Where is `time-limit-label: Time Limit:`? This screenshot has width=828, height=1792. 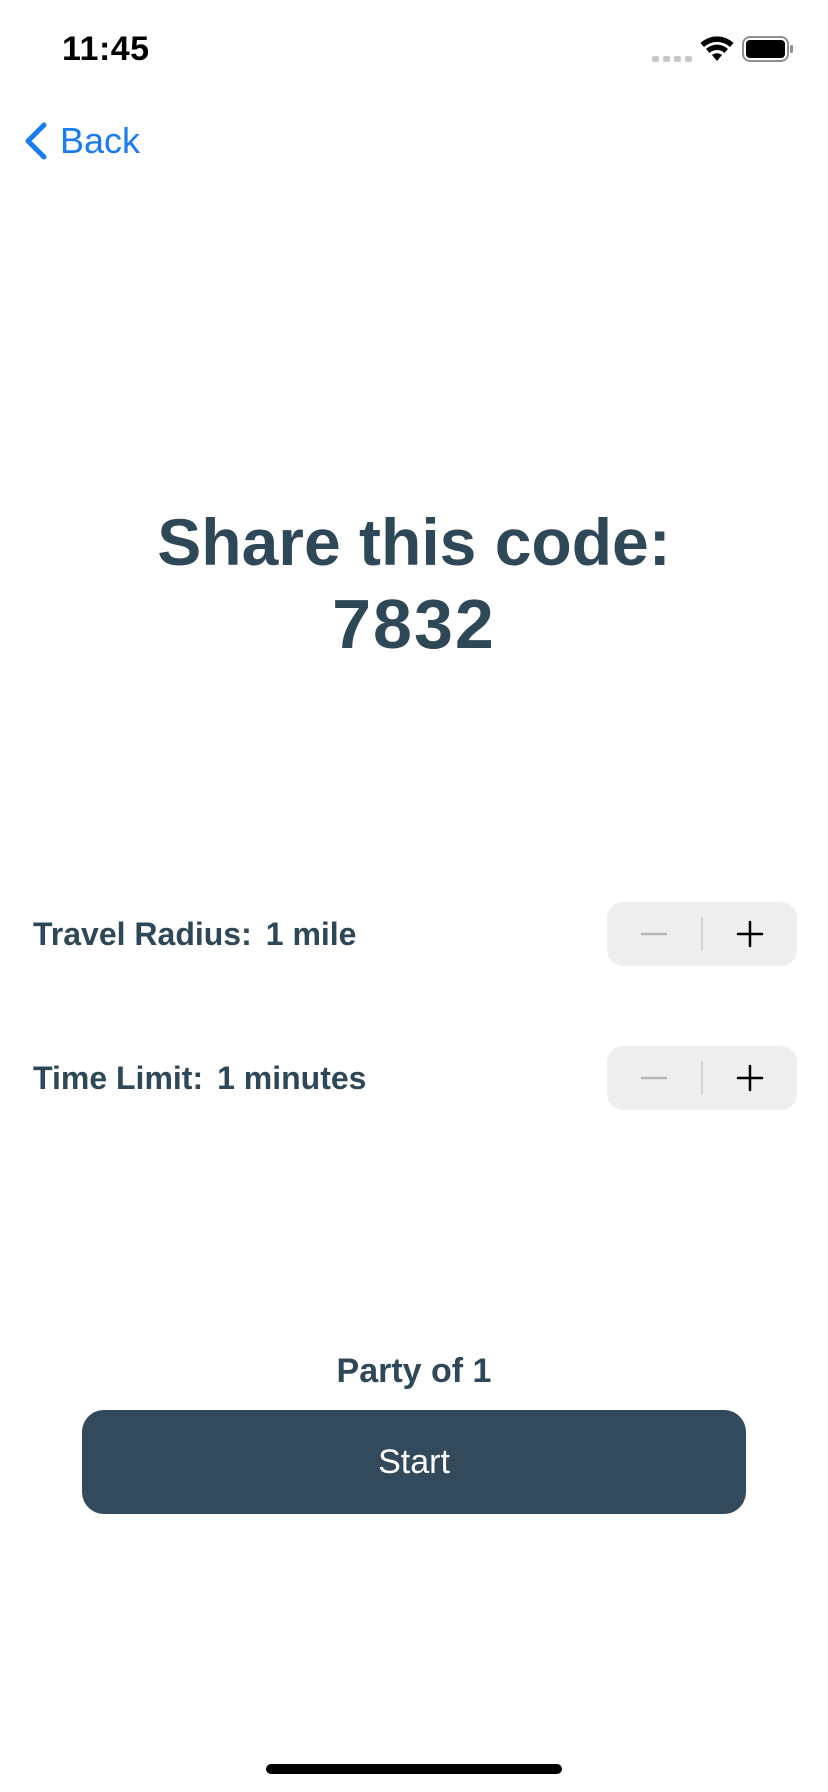
time-limit-label: Time Limit: is located at coordinates (118, 1078).